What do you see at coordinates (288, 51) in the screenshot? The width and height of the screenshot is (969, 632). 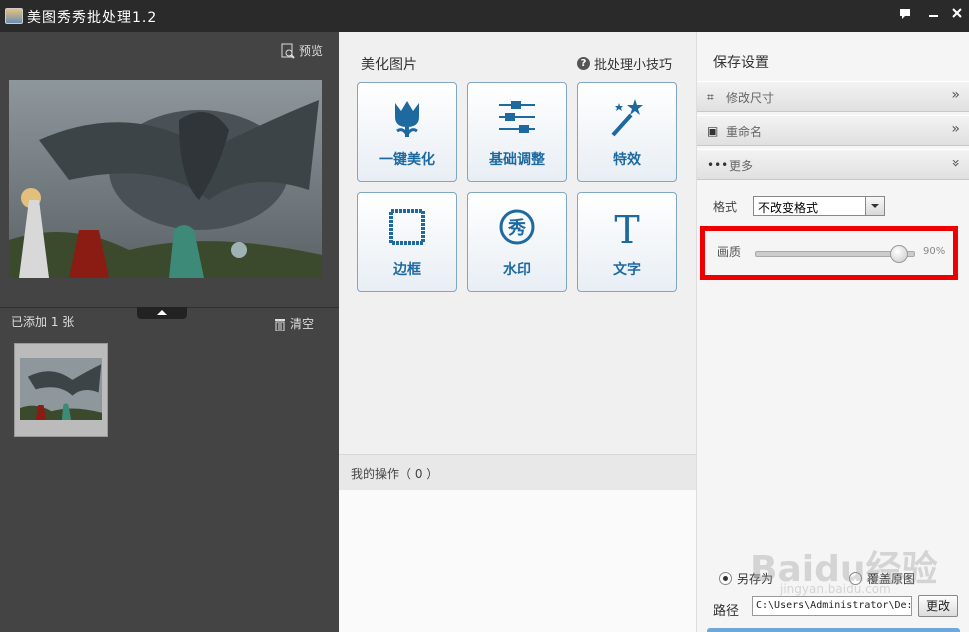 I see `preview-icon` at bounding box center [288, 51].